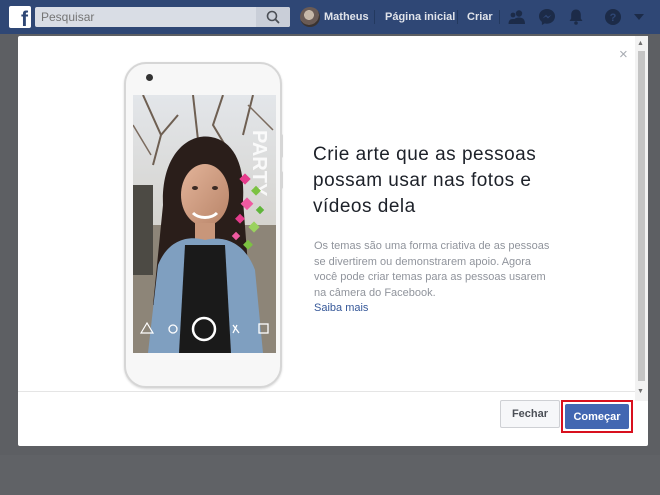 This screenshot has height=495, width=660. I want to click on dialog-scrollbar: ▲ ▼, so click(641, 218).